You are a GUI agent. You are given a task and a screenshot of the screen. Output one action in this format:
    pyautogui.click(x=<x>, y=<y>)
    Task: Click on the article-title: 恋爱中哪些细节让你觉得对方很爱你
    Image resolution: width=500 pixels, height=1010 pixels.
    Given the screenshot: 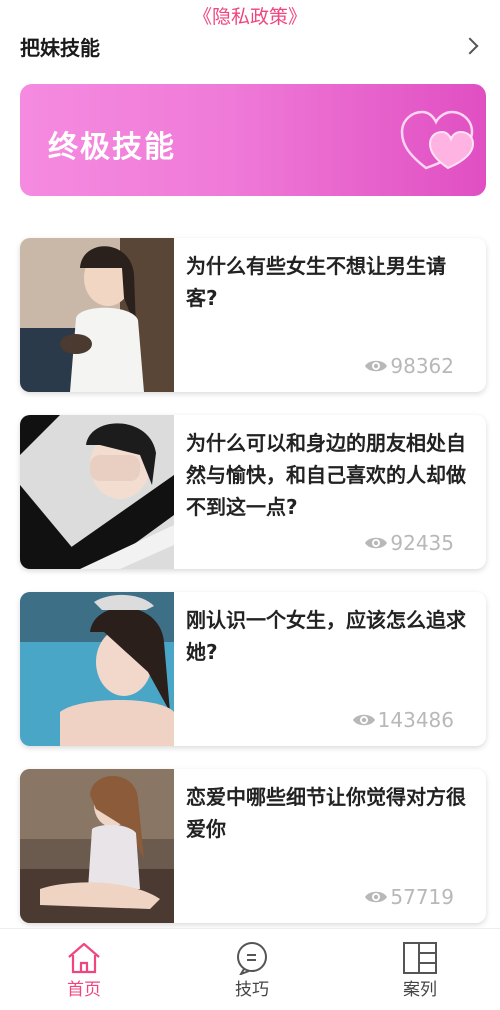 What is the action you would take?
    pyautogui.click(x=326, y=813)
    